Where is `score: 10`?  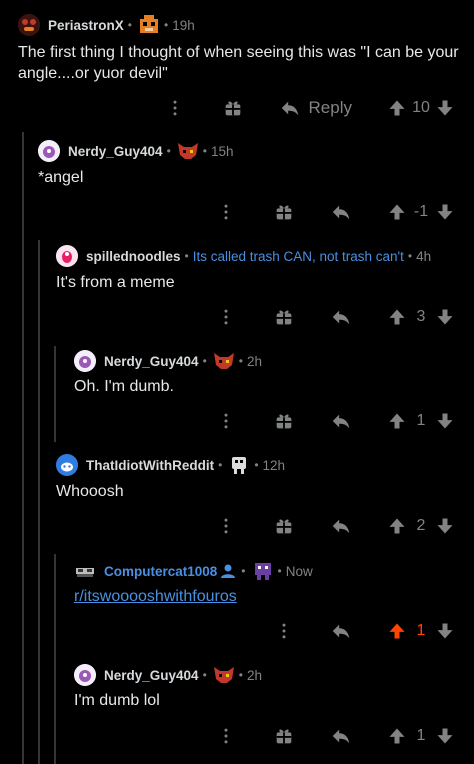
score: 10 is located at coordinates (421, 107).